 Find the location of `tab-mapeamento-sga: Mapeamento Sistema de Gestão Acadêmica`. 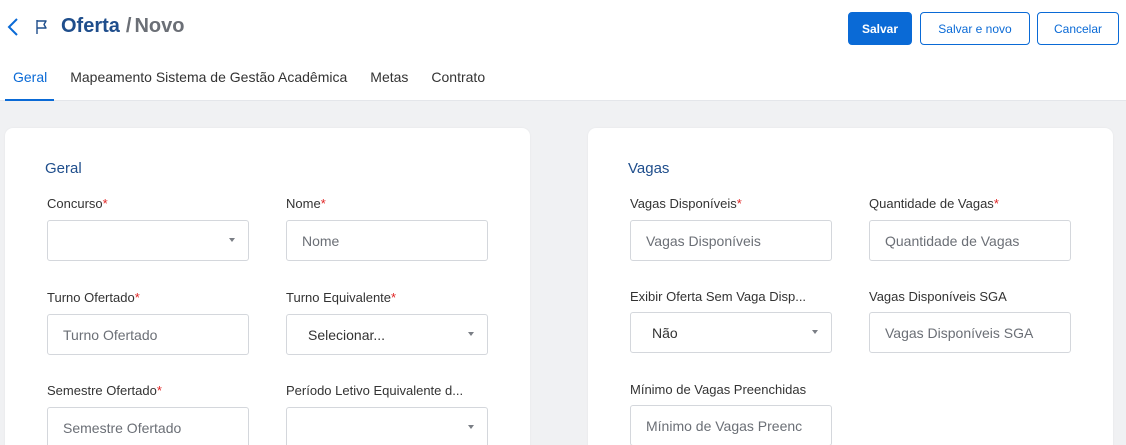

tab-mapeamento-sga: Mapeamento Sistema de Gestão Acadêmica is located at coordinates (208, 83).